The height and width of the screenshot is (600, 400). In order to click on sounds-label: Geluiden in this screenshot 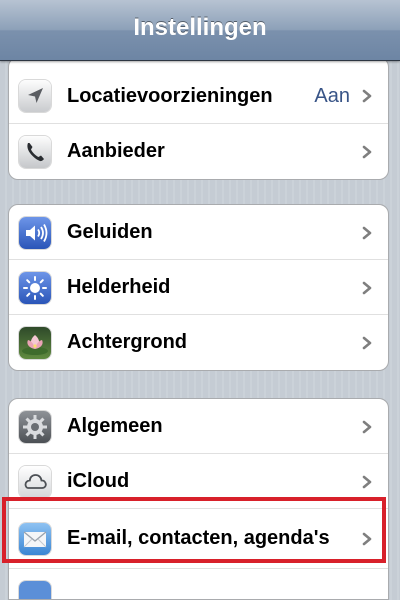, I will do `click(110, 232)`.